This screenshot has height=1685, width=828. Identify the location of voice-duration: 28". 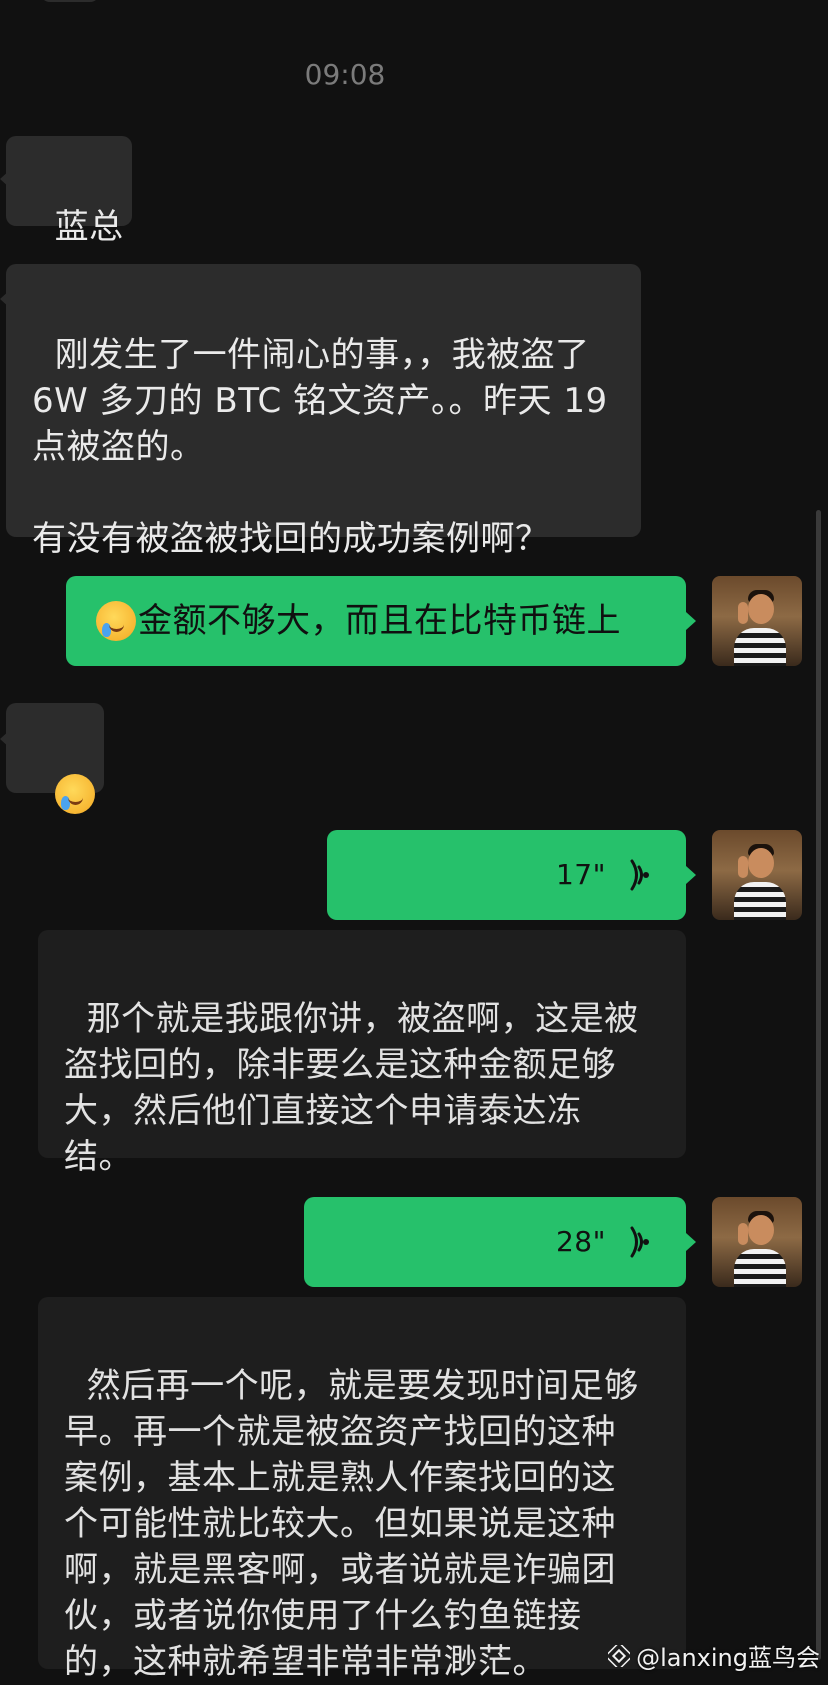
(580, 1241).